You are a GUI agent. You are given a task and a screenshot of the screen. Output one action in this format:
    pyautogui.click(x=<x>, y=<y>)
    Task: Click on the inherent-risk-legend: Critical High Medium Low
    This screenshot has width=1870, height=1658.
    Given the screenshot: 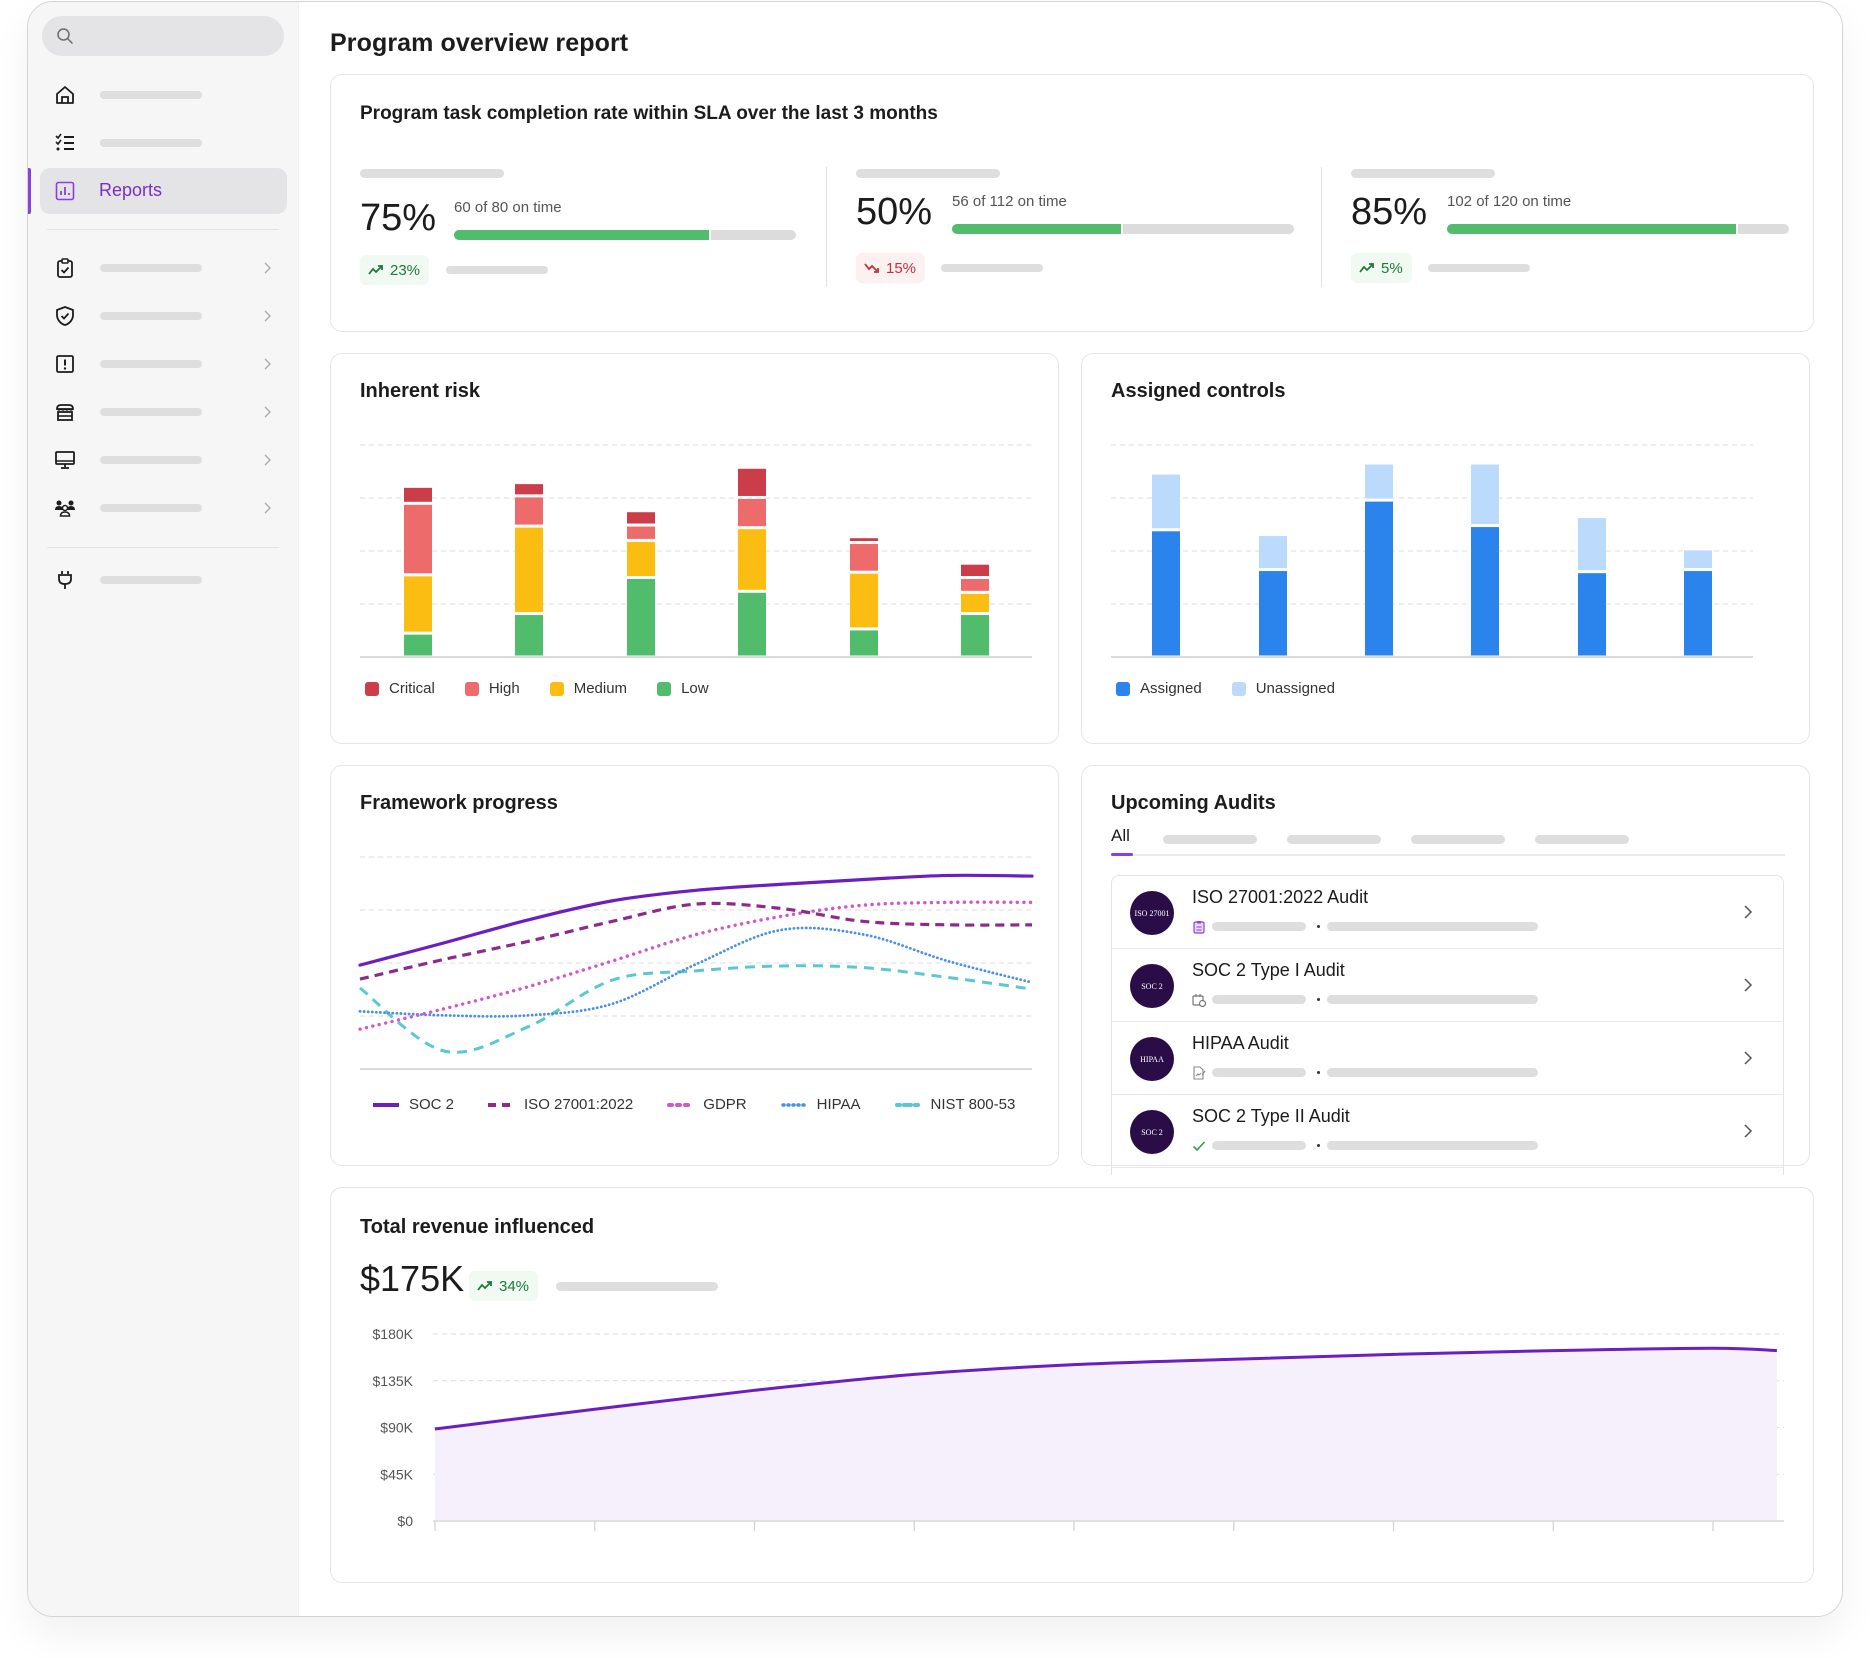 What is the action you would take?
    pyautogui.click(x=552, y=688)
    